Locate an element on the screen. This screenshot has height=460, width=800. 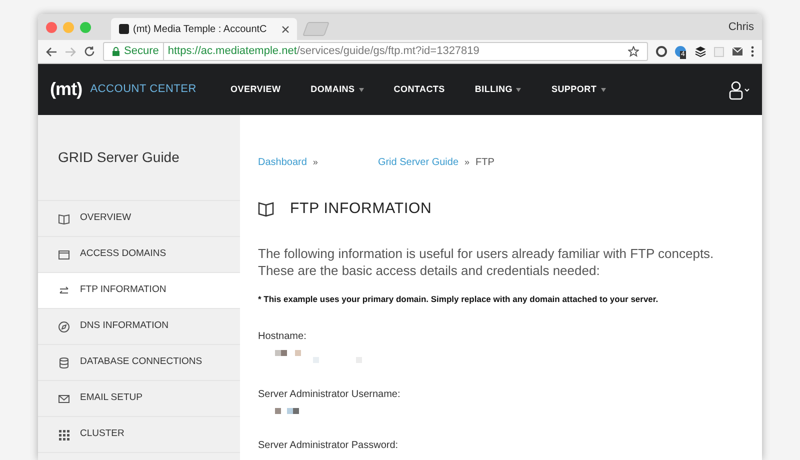
user-account-icon is located at coordinates (739, 90).